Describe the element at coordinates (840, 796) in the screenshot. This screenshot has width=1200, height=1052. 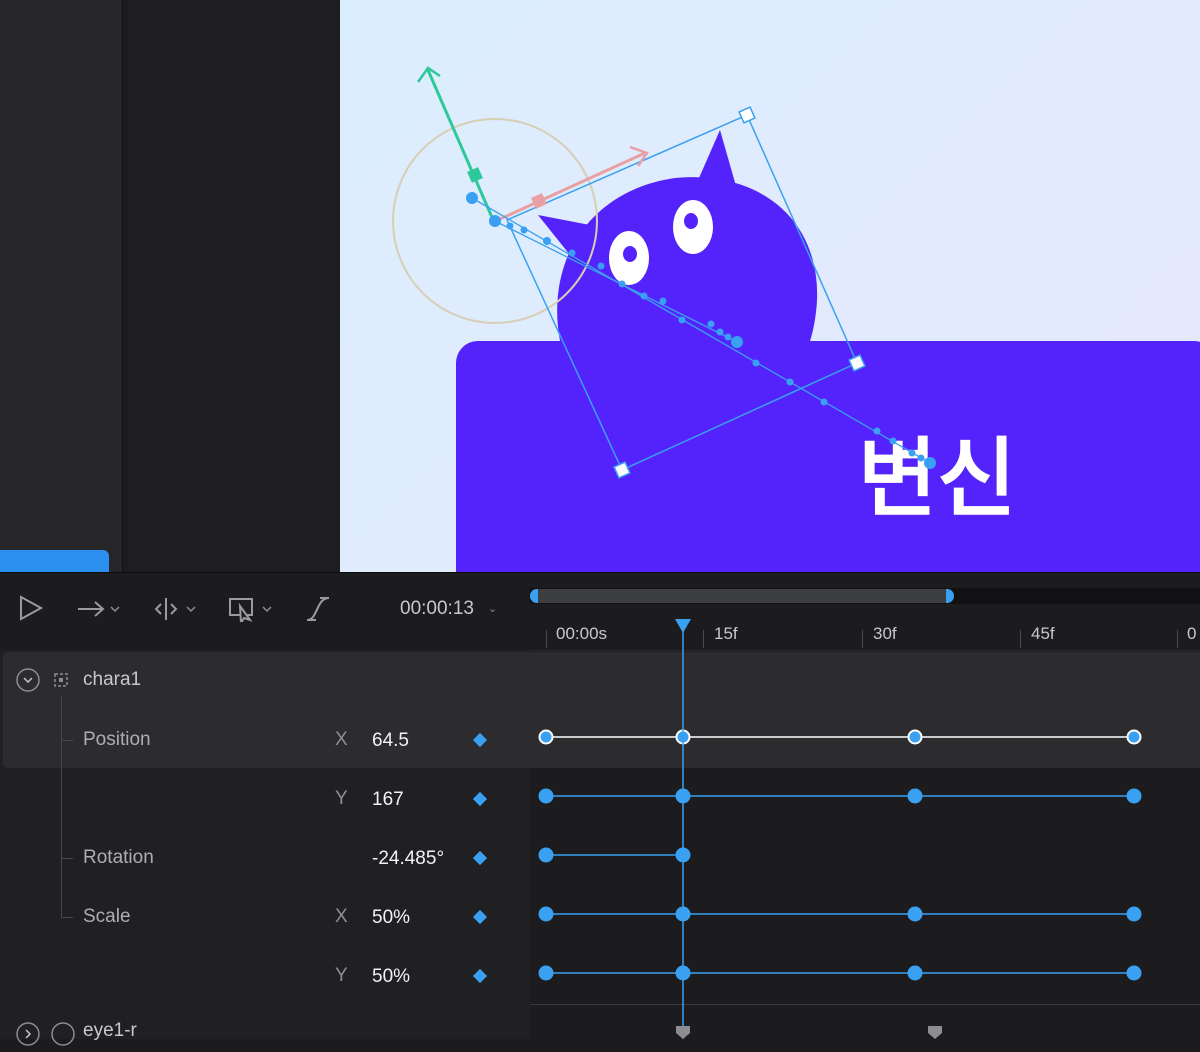
I see `track-position-y` at that location.